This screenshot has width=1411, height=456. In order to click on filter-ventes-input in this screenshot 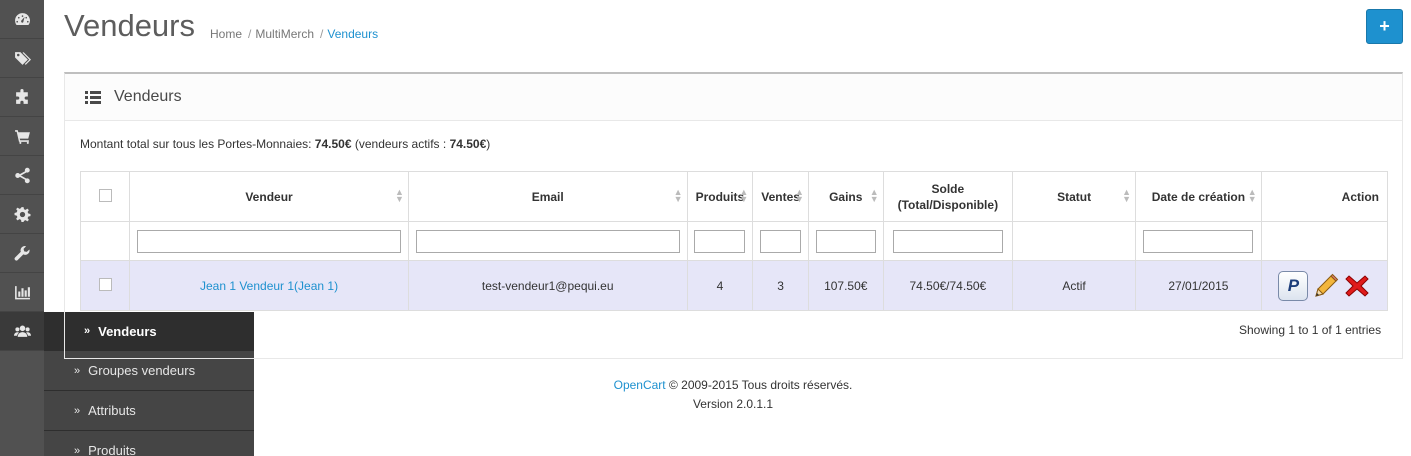, I will do `click(781, 241)`.